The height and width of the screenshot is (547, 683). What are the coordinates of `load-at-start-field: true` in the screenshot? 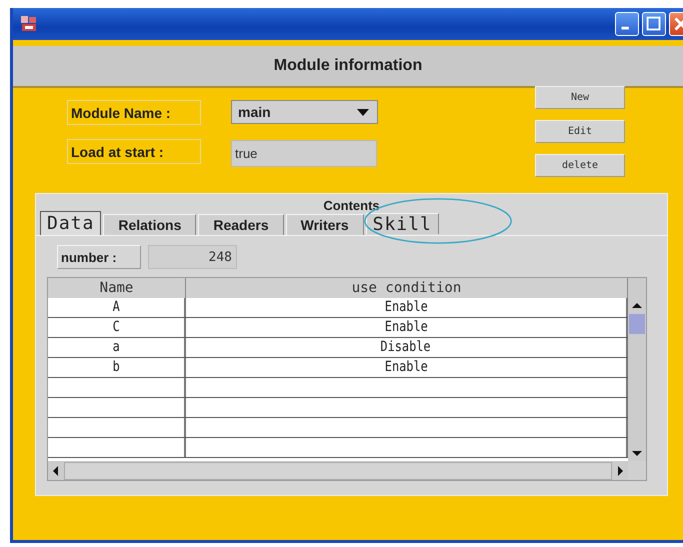 It's located at (304, 153).